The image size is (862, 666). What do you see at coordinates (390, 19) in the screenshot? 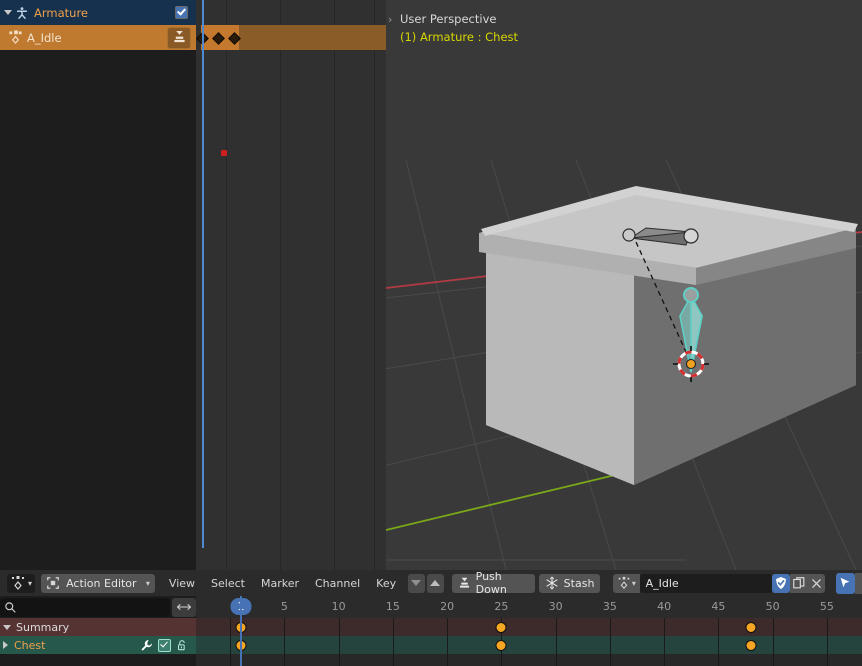
I see `chevron-right-icon: ›` at bounding box center [390, 19].